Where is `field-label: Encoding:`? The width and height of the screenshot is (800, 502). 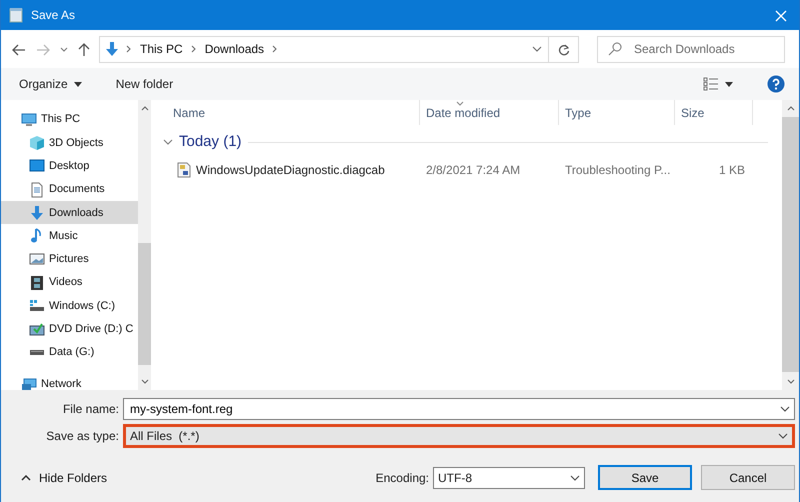
field-label: Encoding: is located at coordinates (402, 478).